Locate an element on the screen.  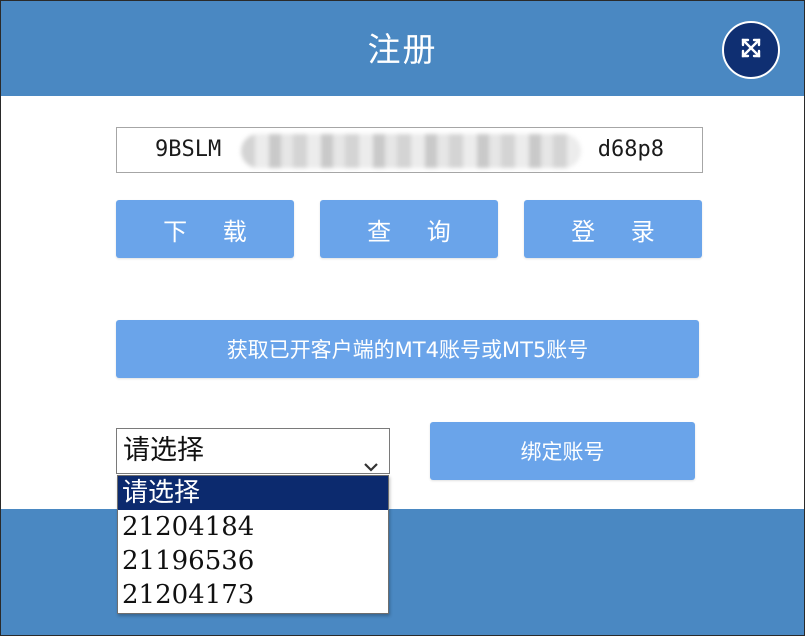
fetch-accounts-button: 获取已开客户端的MT4账号或MT5账号 is located at coordinates (407, 349).